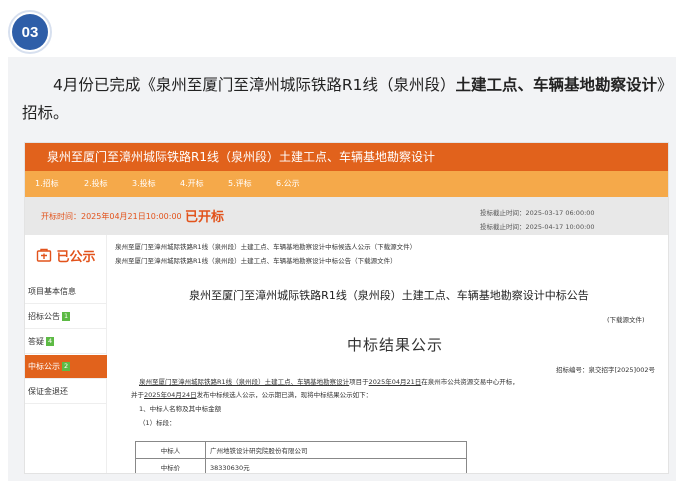  I want to click on step-3: 3.投标, so click(144, 184).